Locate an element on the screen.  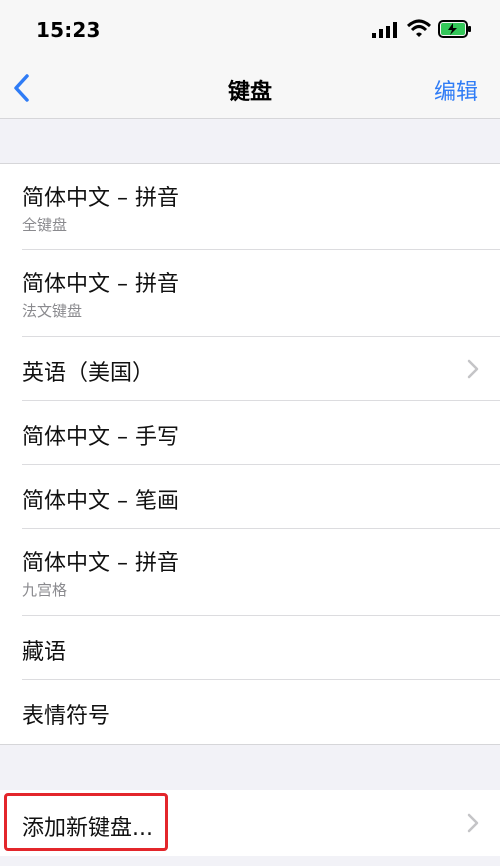
keyboard-title: 英语（美国） is located at coordinates (88, 373).